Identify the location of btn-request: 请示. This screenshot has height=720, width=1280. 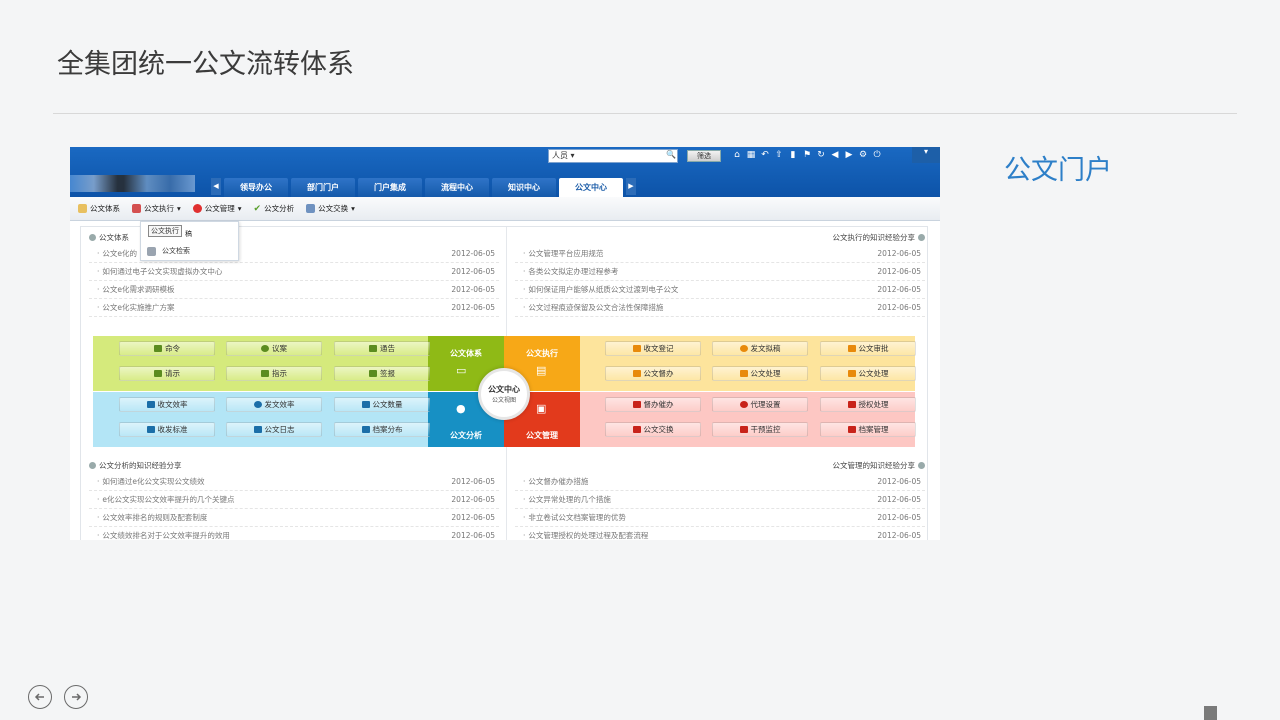
(167, 373).